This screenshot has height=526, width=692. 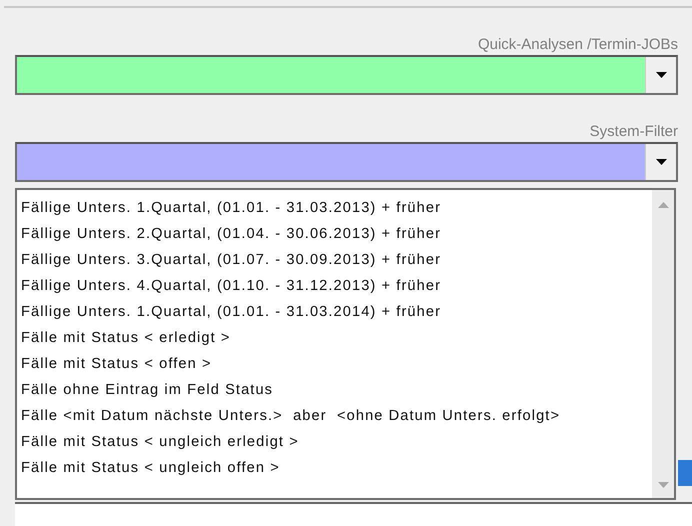 I want to click on field-label: Quick-Analysen /Termin-JOBs, so click(x=577, y=45).